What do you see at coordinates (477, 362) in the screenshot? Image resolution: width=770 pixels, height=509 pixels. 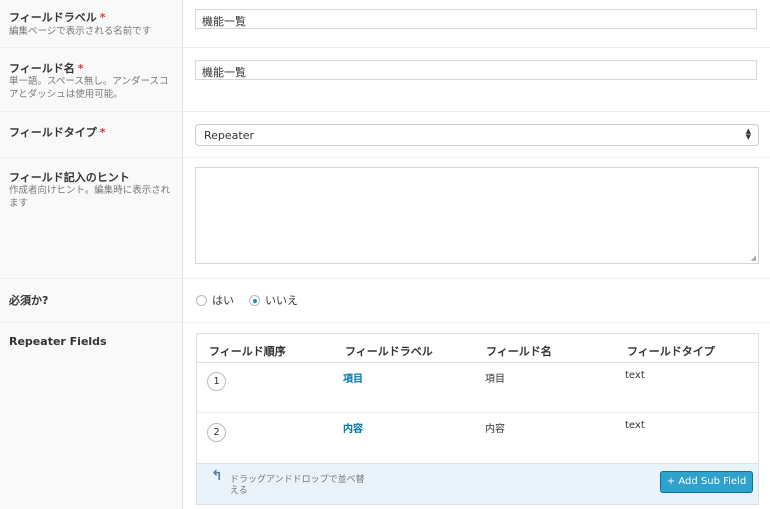 I see `header-divider` at bounding box center [477, 362].